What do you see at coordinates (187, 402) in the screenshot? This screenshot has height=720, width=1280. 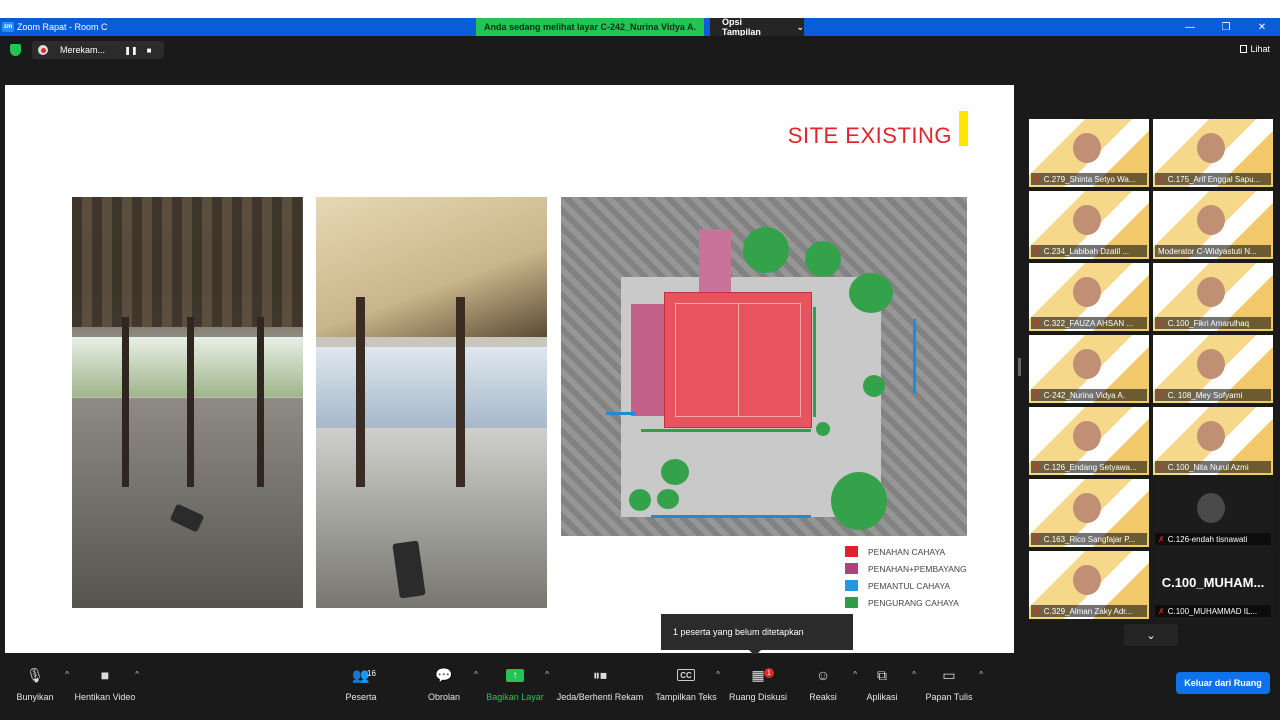 I see `pendopo-photo-left` at bounding box center [187, 402].